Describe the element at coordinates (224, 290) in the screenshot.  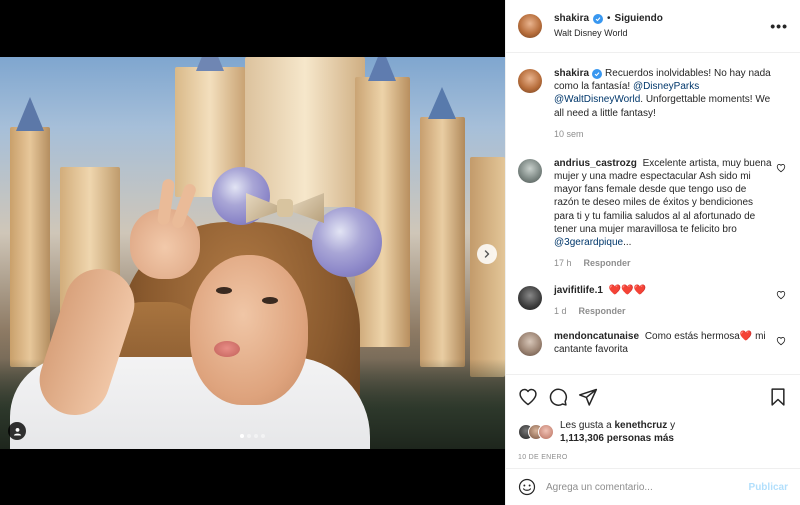
I see `left-eye` at that location.